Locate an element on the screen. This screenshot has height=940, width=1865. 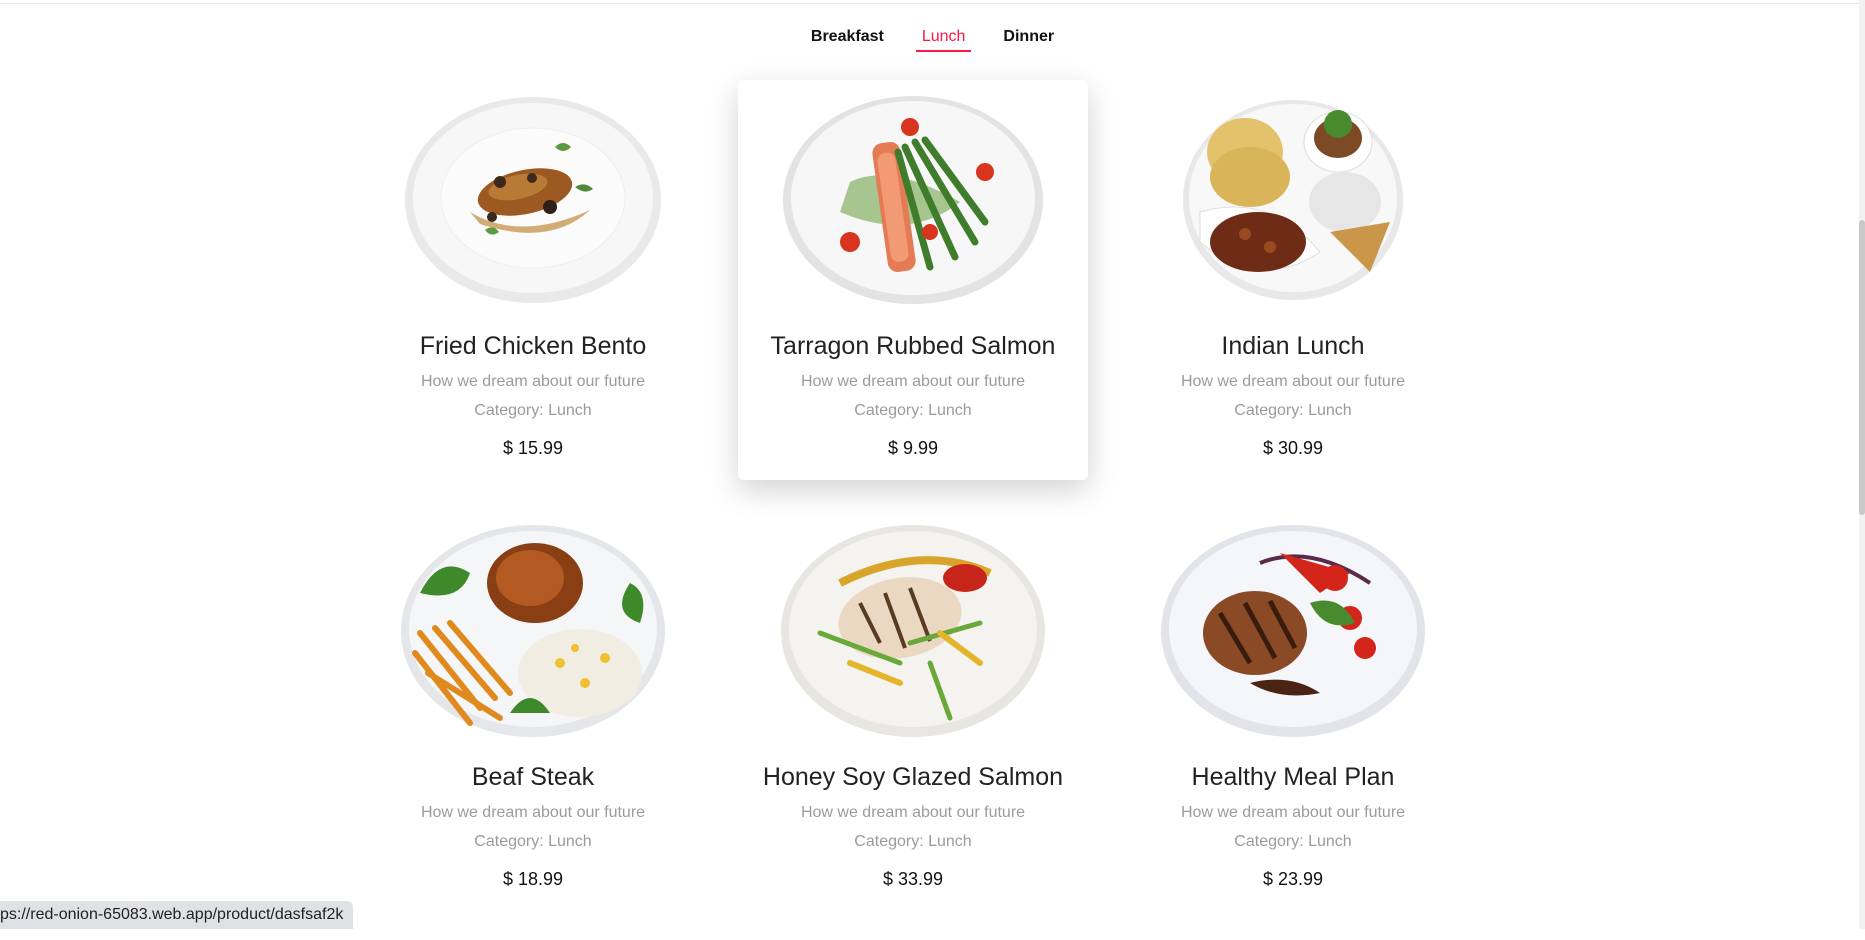
tab-lunch: Lunch is located at coordinates (944, 39).